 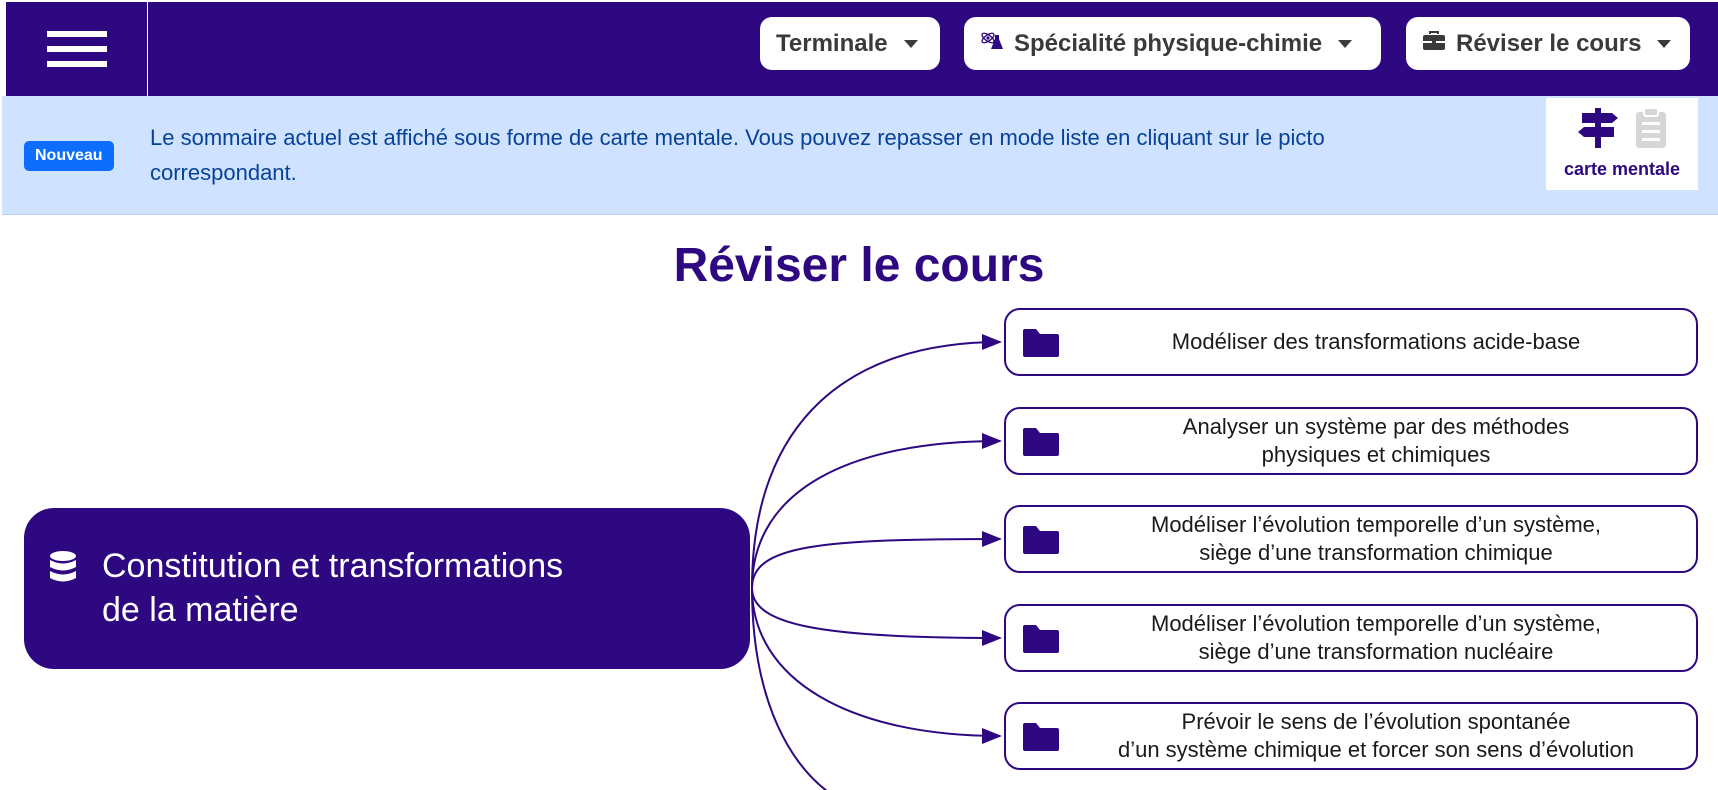 I want to click on mindmap-child-label: Modéliser des transformations acide-base, so click(x=1376, y=341).